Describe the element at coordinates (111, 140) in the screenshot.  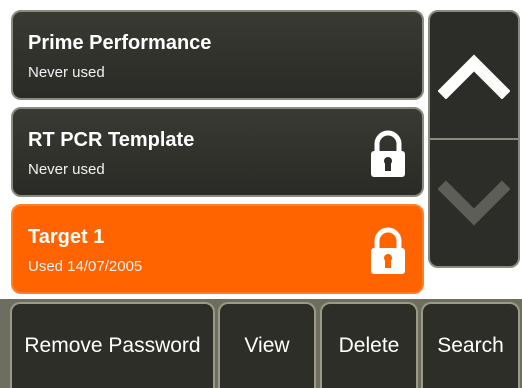
I see `template-title: RT PCR Template` at that location.